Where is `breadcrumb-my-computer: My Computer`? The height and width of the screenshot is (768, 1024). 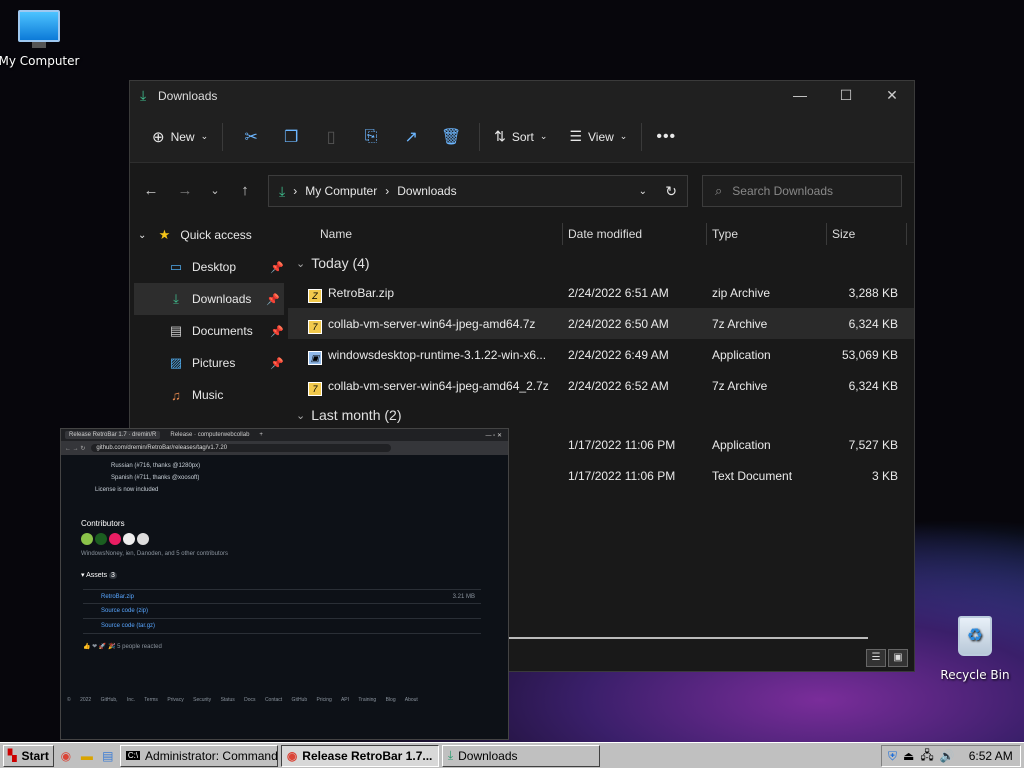
breadcrumb-my-computer: My Computer is located at coordinates (341, 191).